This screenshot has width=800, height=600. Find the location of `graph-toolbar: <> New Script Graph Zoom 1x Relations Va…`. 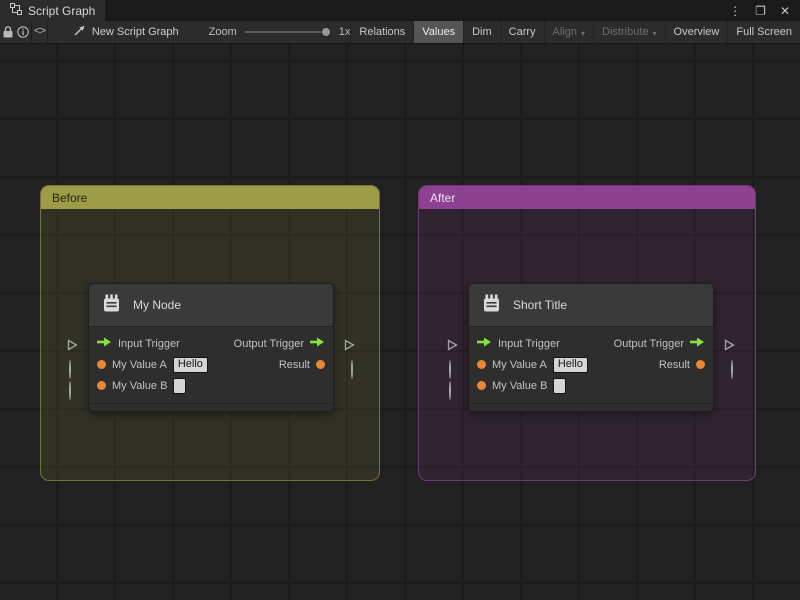

graph-toolbar: <> New Script Graph Zoom 1x Relations Va… is located at coordinates (400, 32).